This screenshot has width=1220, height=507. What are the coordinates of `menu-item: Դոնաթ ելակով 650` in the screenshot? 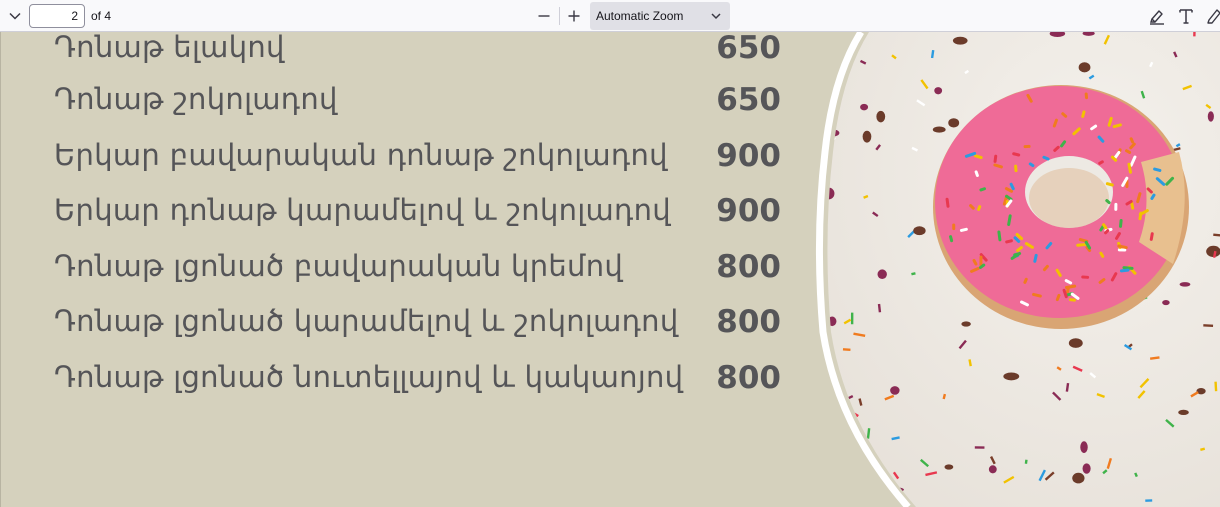 It's located at (411, 59).